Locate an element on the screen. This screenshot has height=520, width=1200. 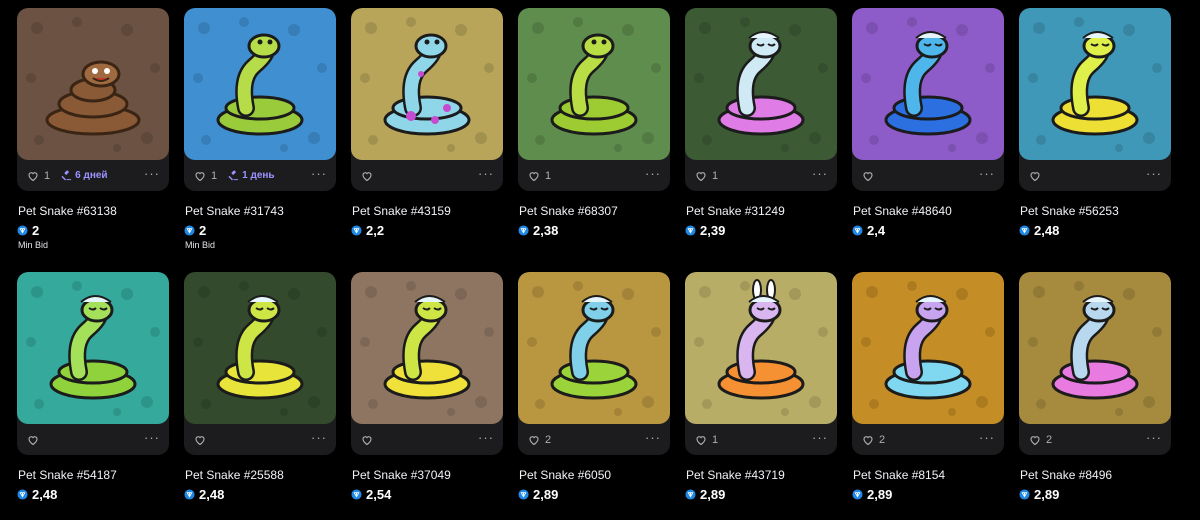
nft-card: 1 6 дней ··· Pet Snake #63138 2 Min Bid is located at coordinates (93, 129).